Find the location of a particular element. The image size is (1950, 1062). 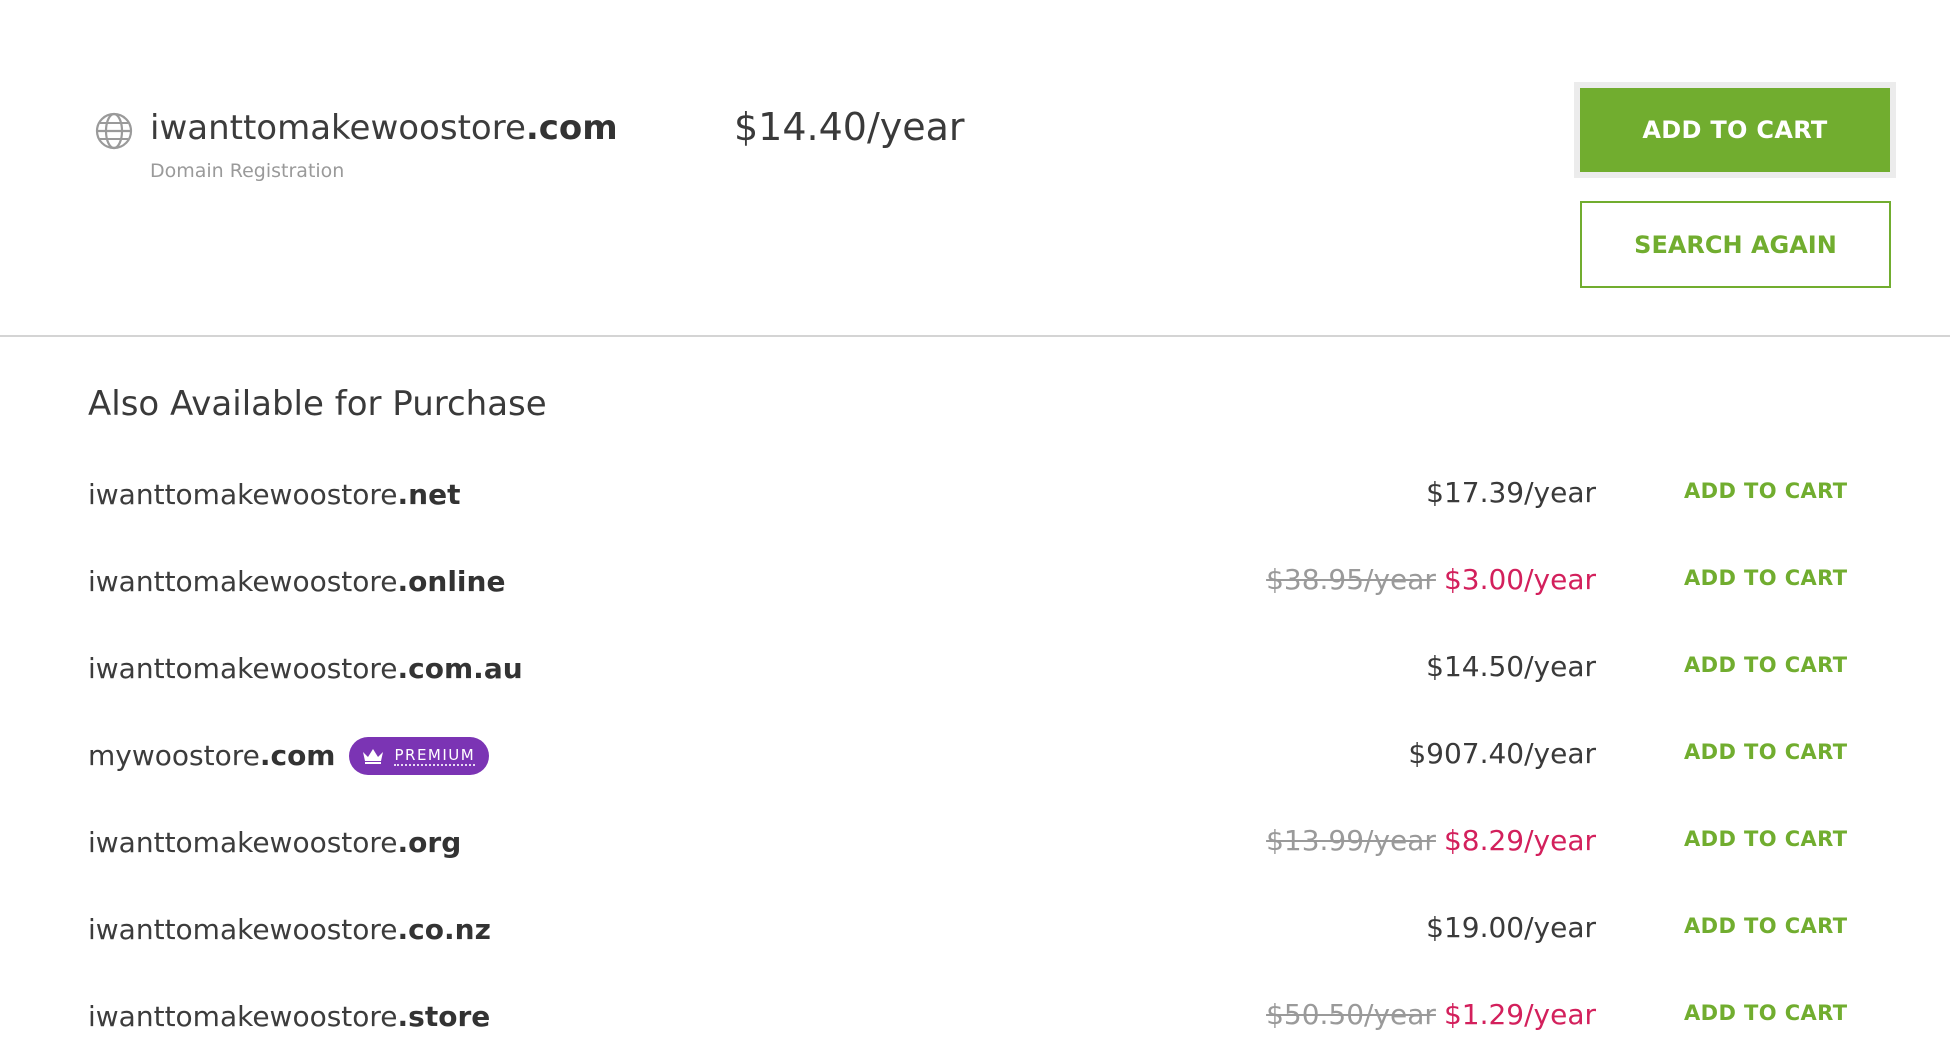

domain-name: iwanttomakewoostore .com.au is located at coordinates (305, 669).